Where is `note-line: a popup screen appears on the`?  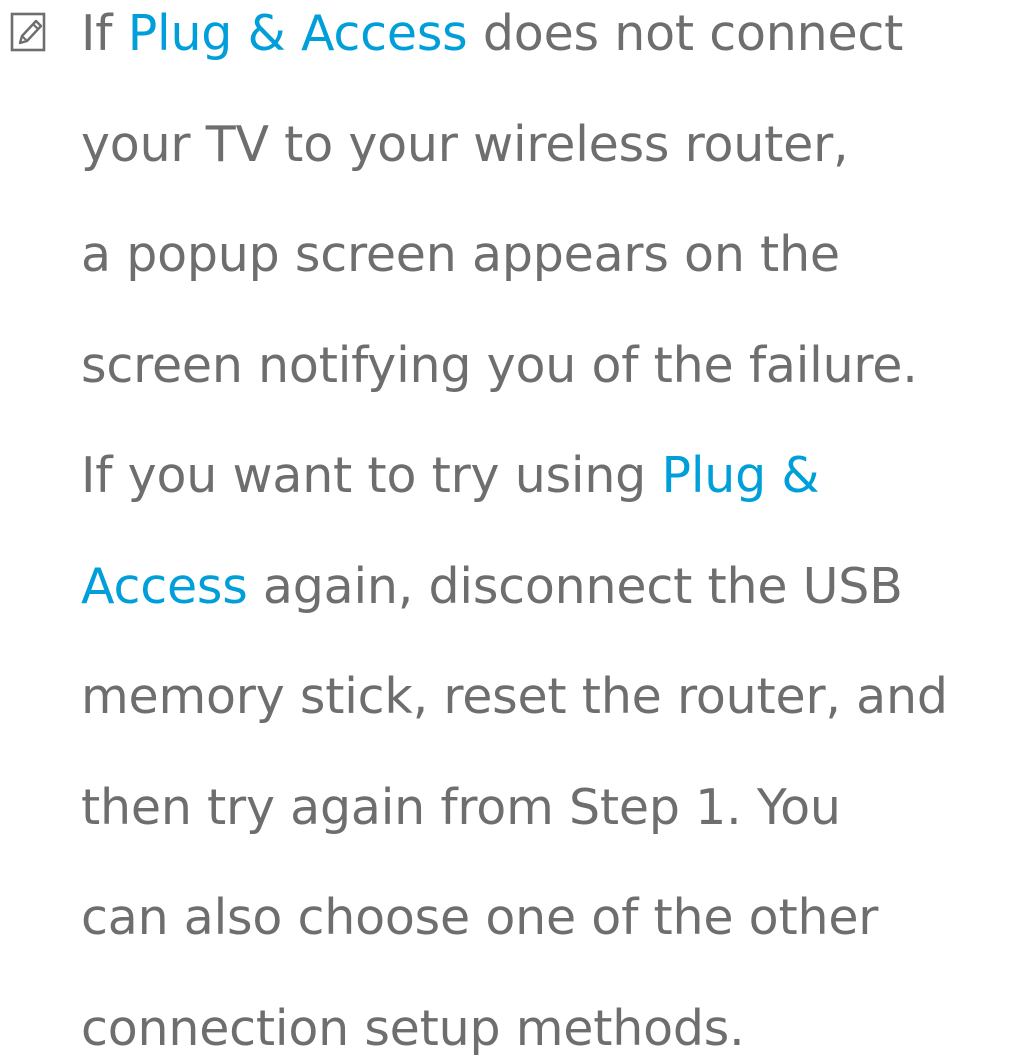 note-line: a popup screen appears on the is located at coordinates (460, 255).